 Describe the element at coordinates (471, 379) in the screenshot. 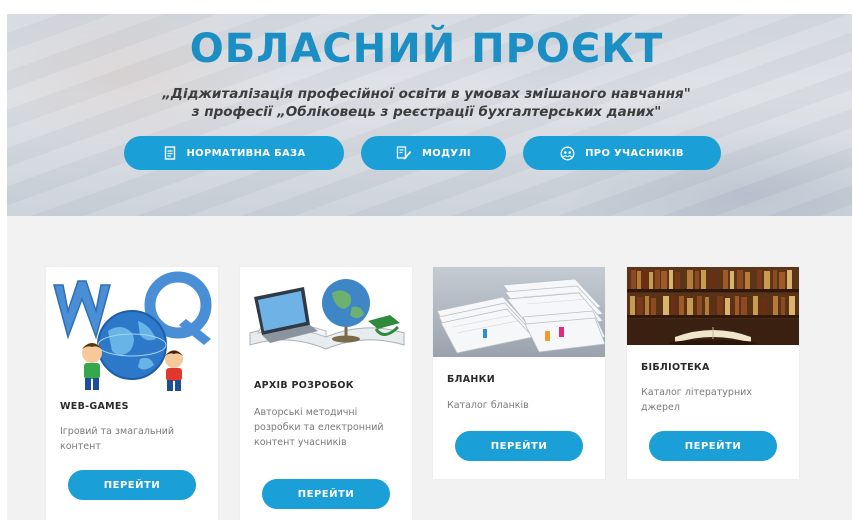

I see `card-title-blanks: БЛАНКИ` at that location.